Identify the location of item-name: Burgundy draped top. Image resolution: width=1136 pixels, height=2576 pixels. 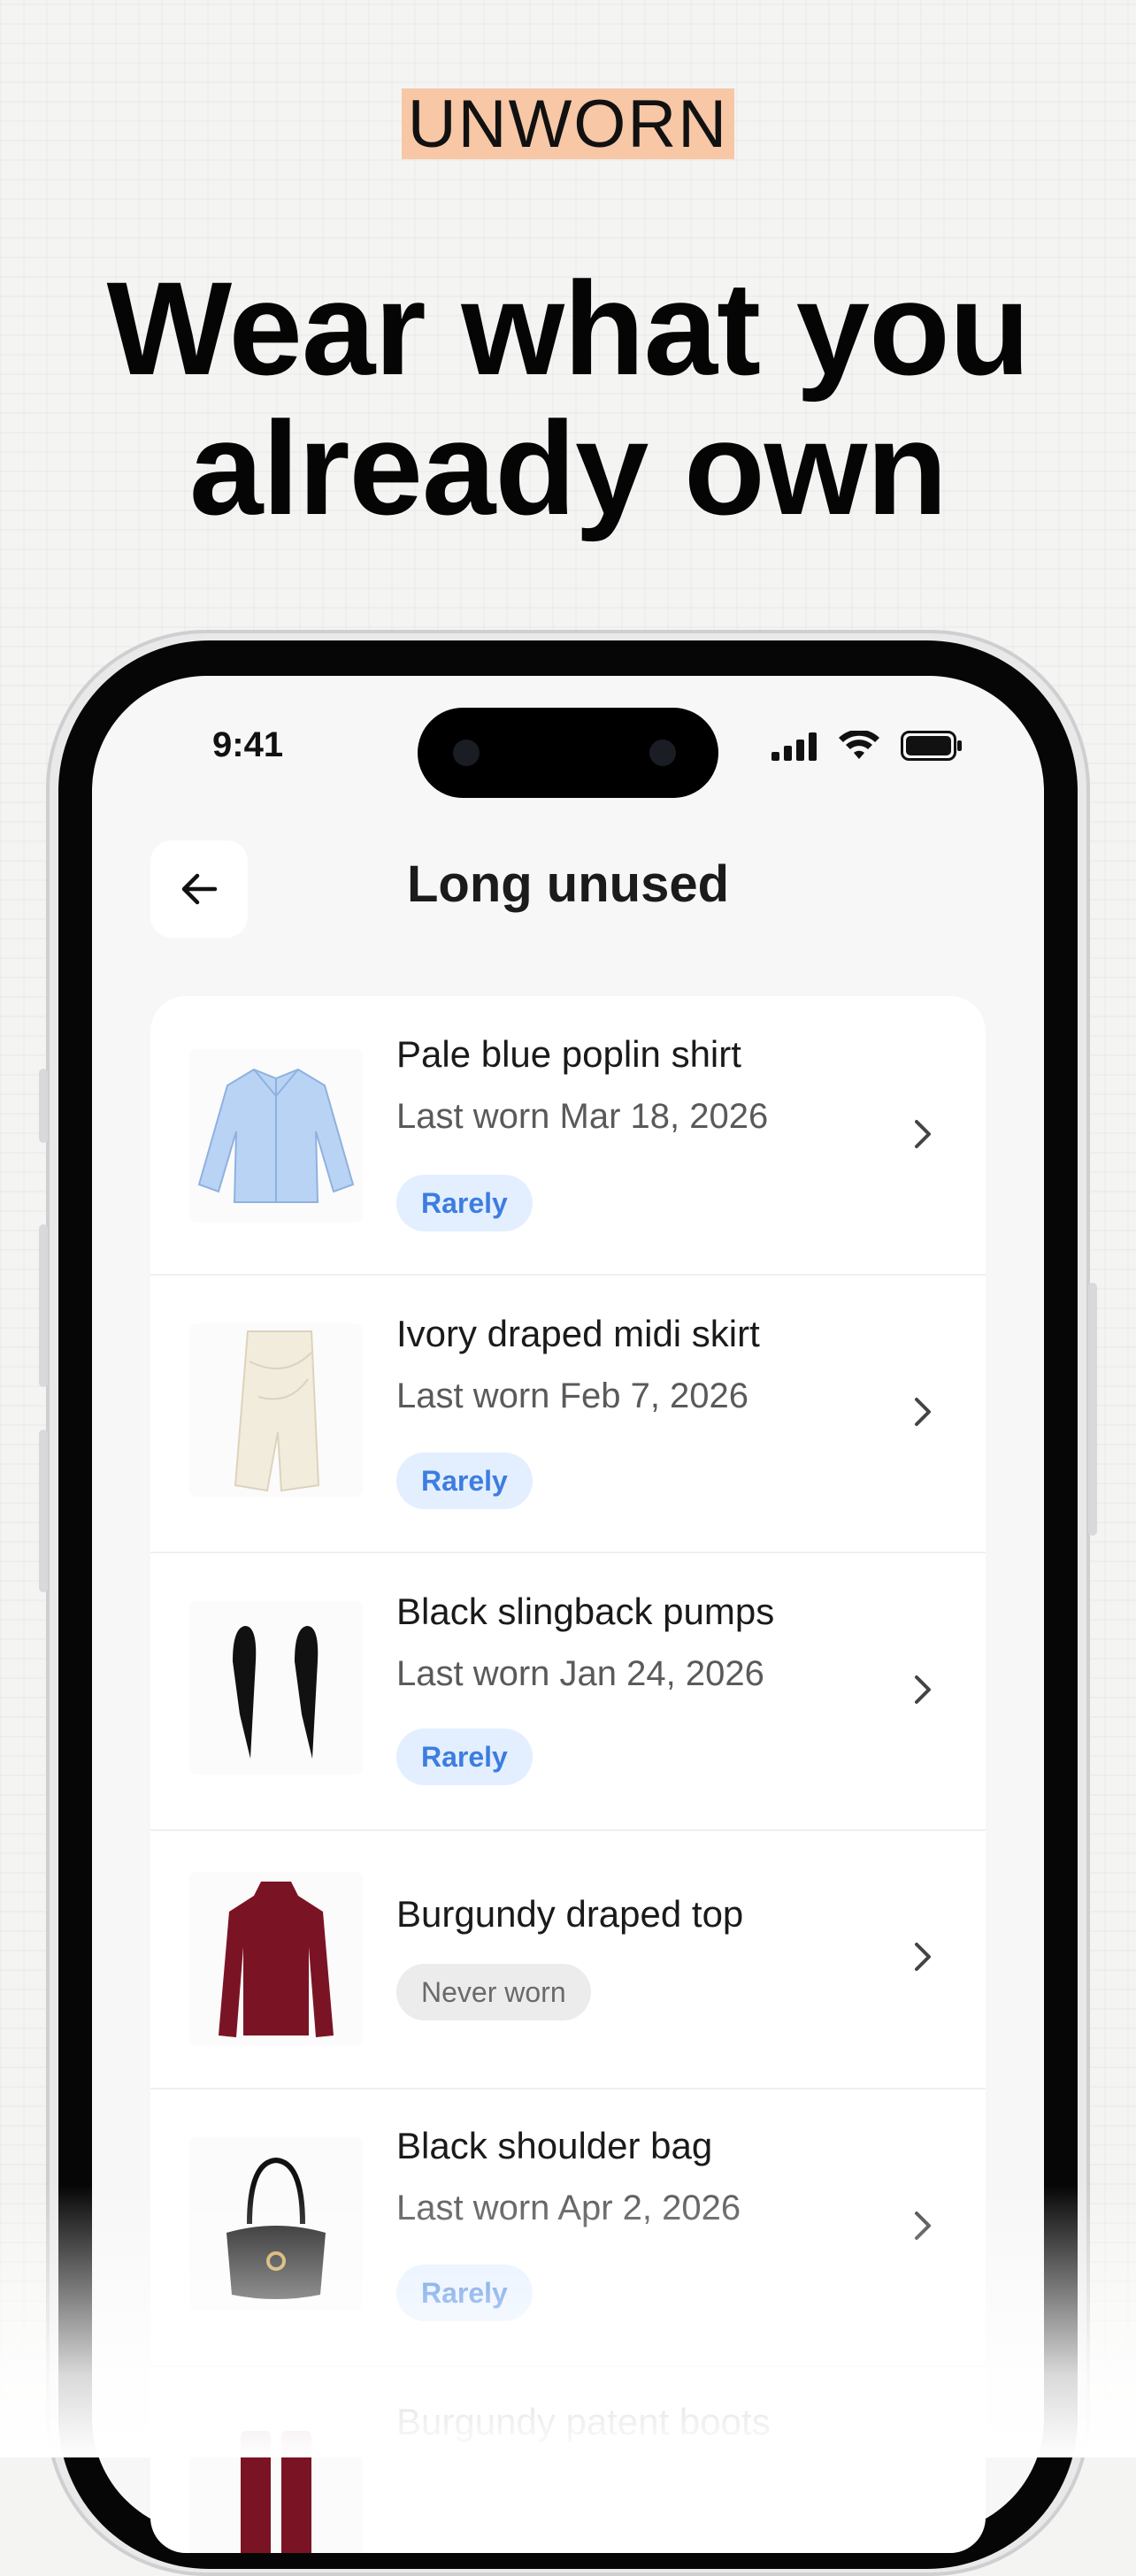
(570, 1914).